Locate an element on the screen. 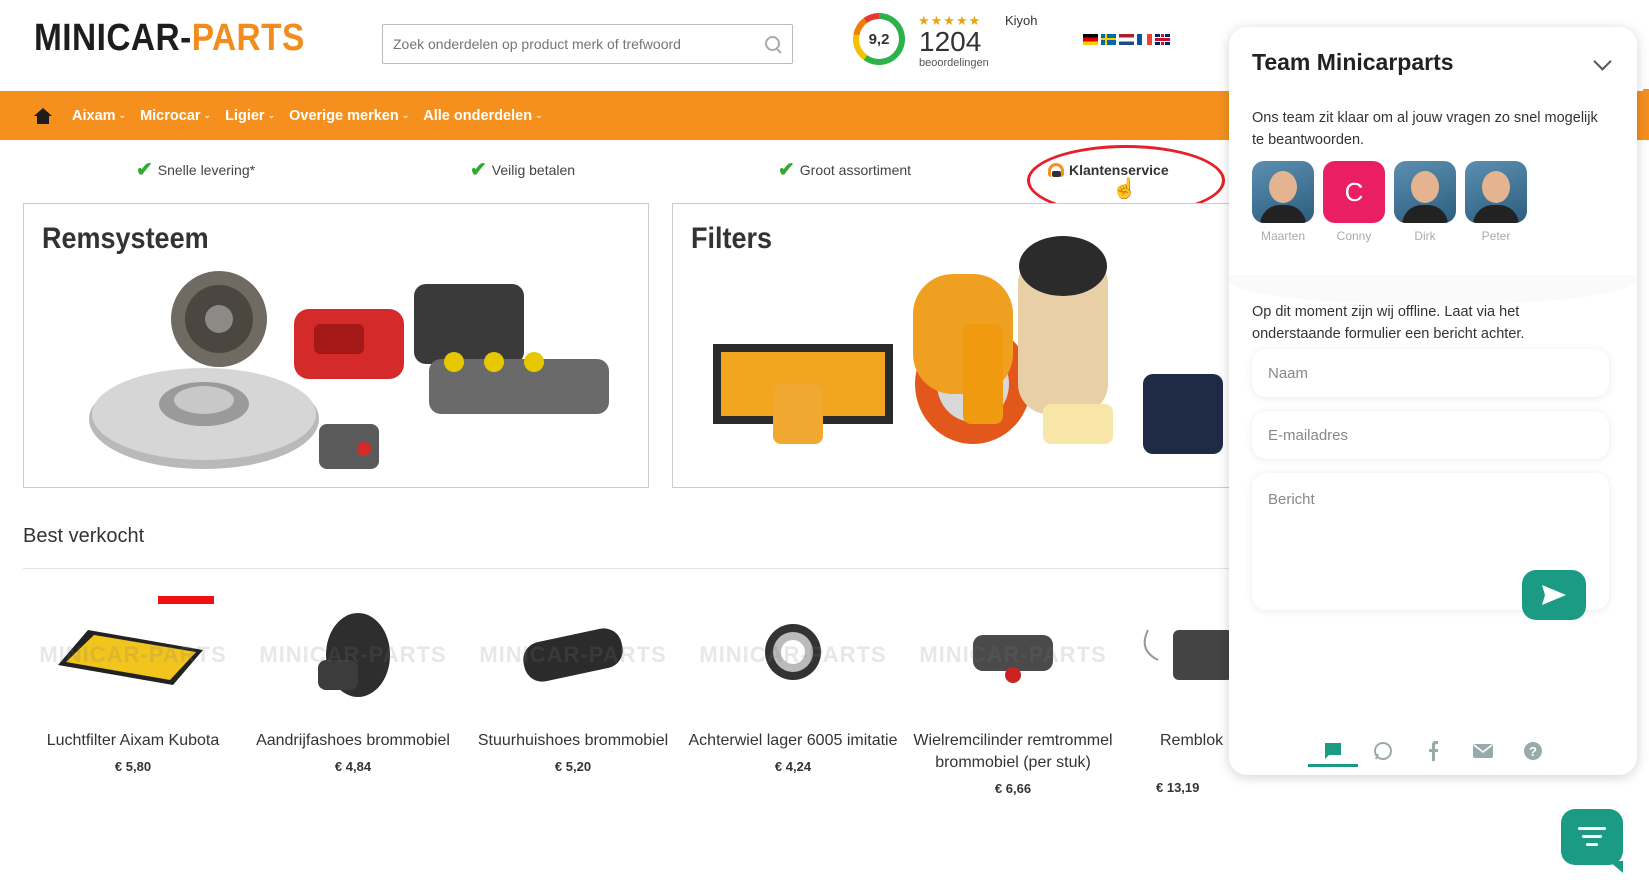 The image size is (1649, 889). email-field-placeholder: E-mailadres is located at coordinates (1308, 435).